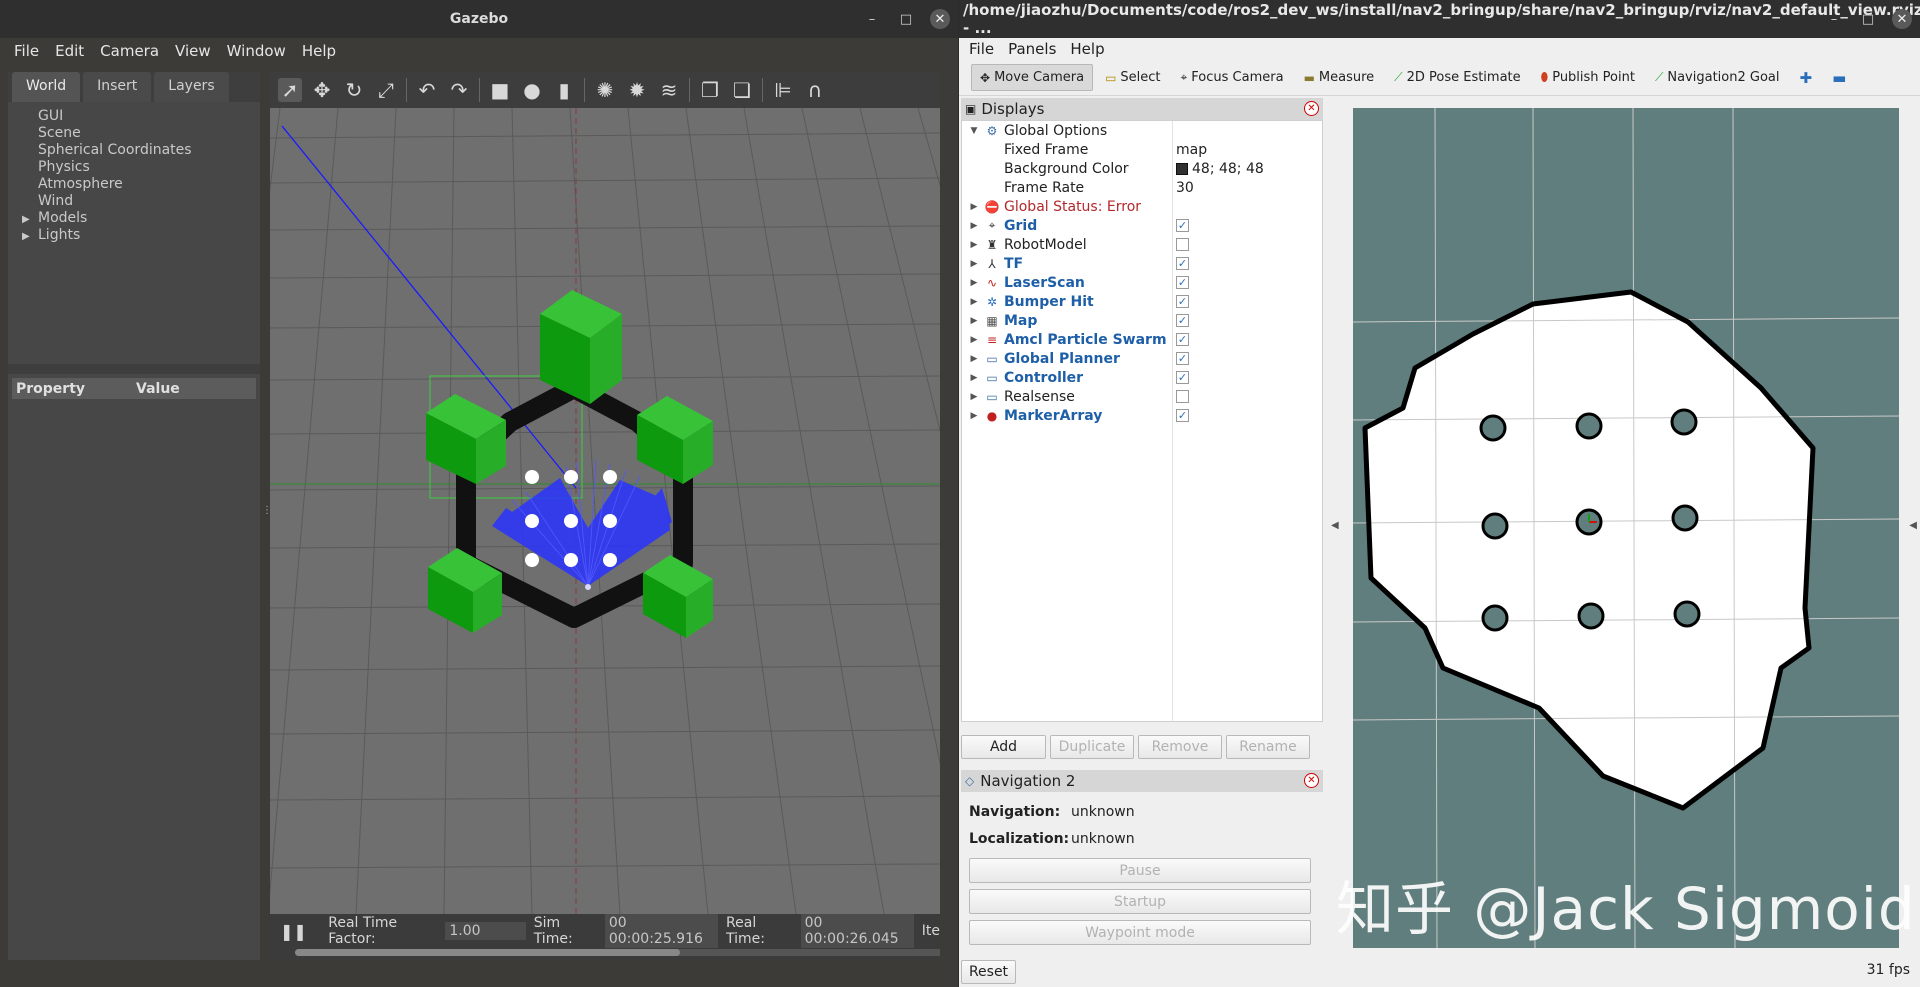  What do you see at coordinates (386, 90) in the screenshot?
I see `scale-mode-icon: ⤢` at bounding box center [386, 90].